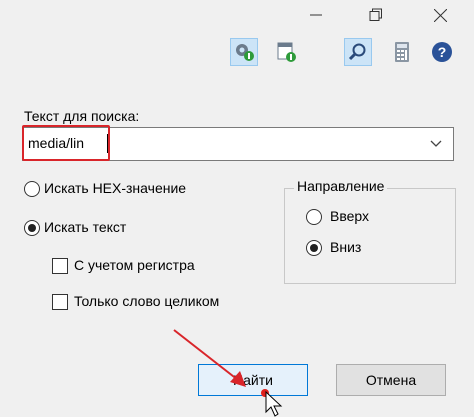 The height and width of the screenshot is (417, 474). I want to click on help-icon: ?, so click(442, 52).